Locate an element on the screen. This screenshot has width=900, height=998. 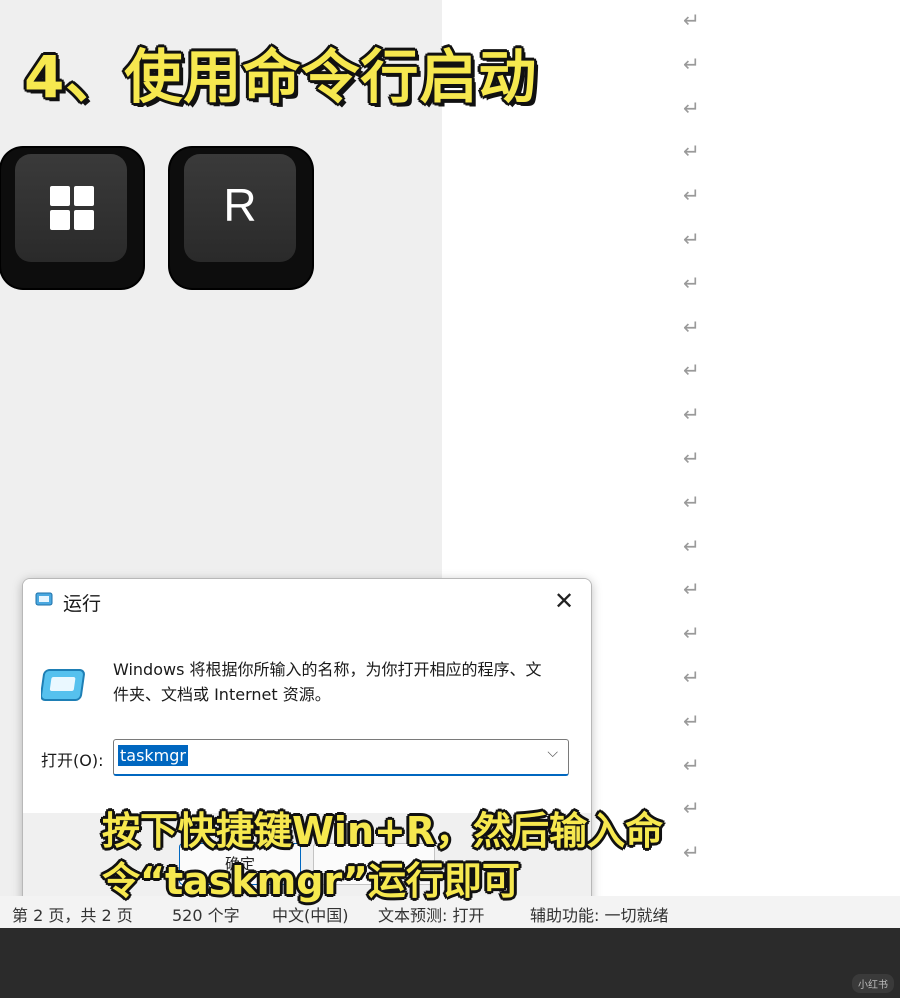
status-prediction: 文本预测: 打开 is located at coordinates (431, 914).